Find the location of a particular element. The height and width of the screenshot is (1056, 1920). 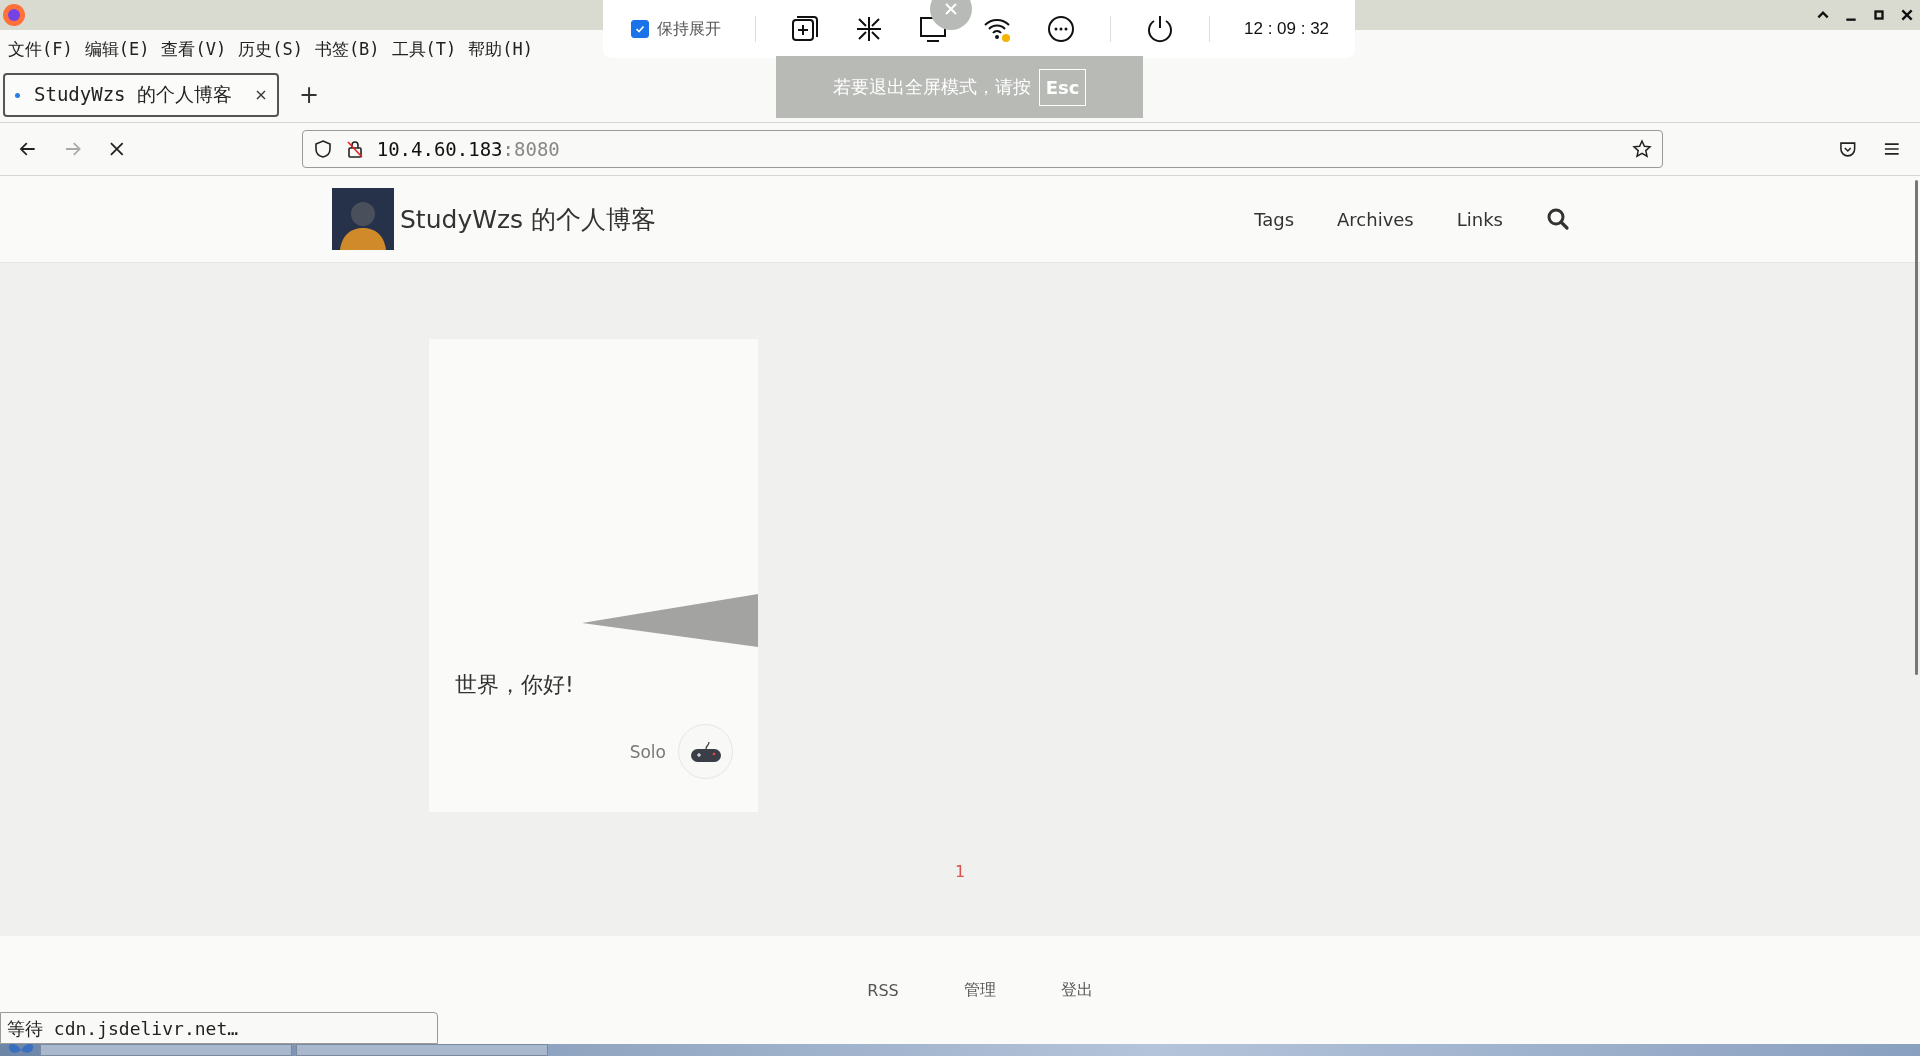

shield-icon is located at coordinates (322, 149).